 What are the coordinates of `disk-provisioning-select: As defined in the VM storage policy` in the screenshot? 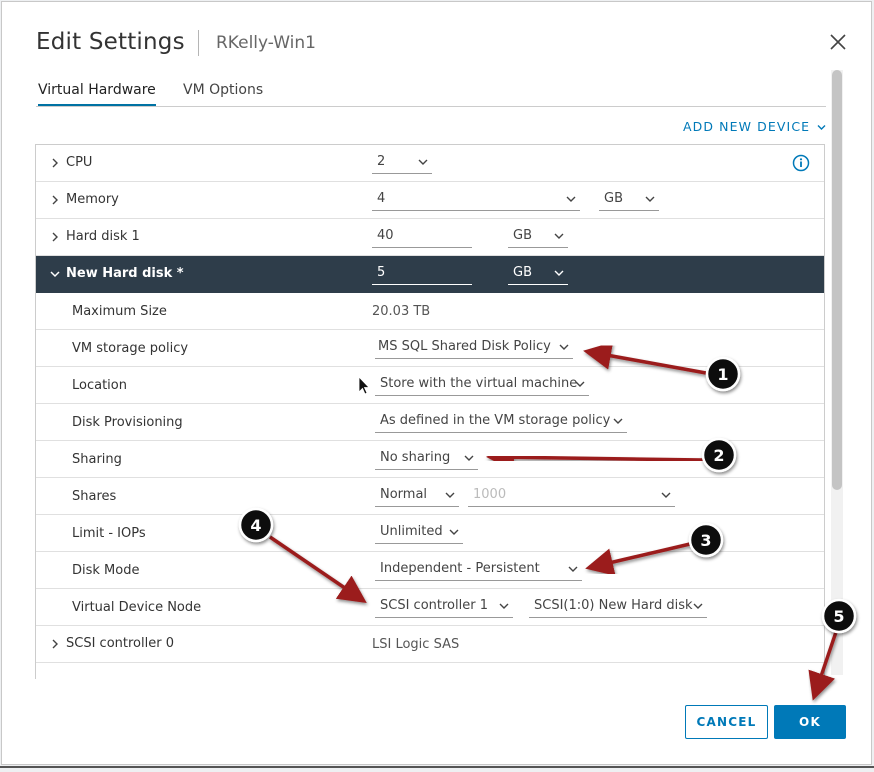 It's located at (501, 421).